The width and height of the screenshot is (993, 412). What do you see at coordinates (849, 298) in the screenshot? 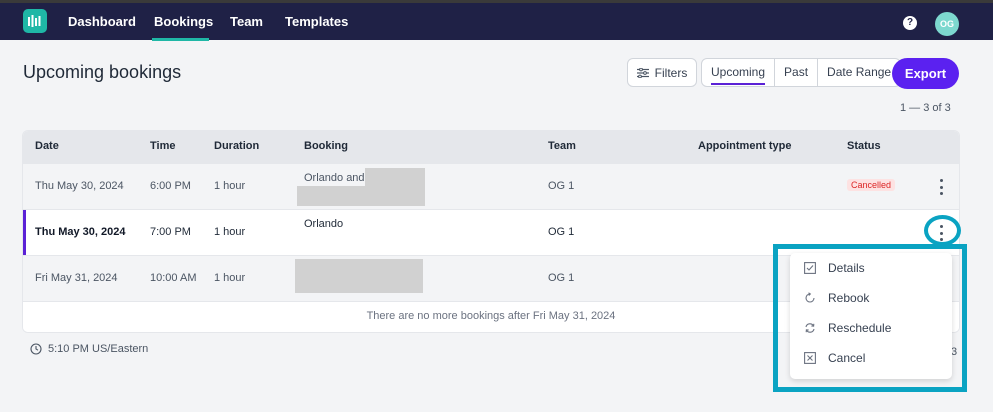
I see `menu-item-label: Rebook` at bounding box center [849, 298].